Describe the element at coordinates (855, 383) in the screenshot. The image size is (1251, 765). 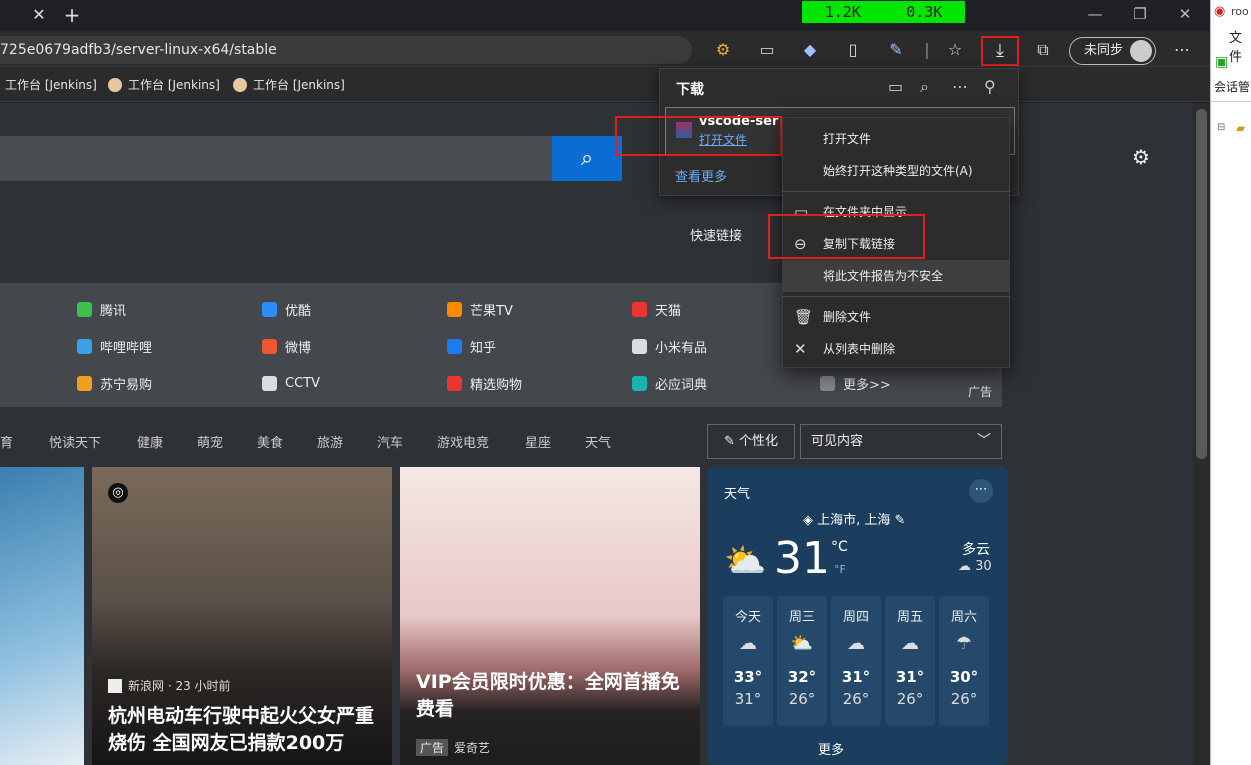
I see `quick-link: 更多>>` at that location.